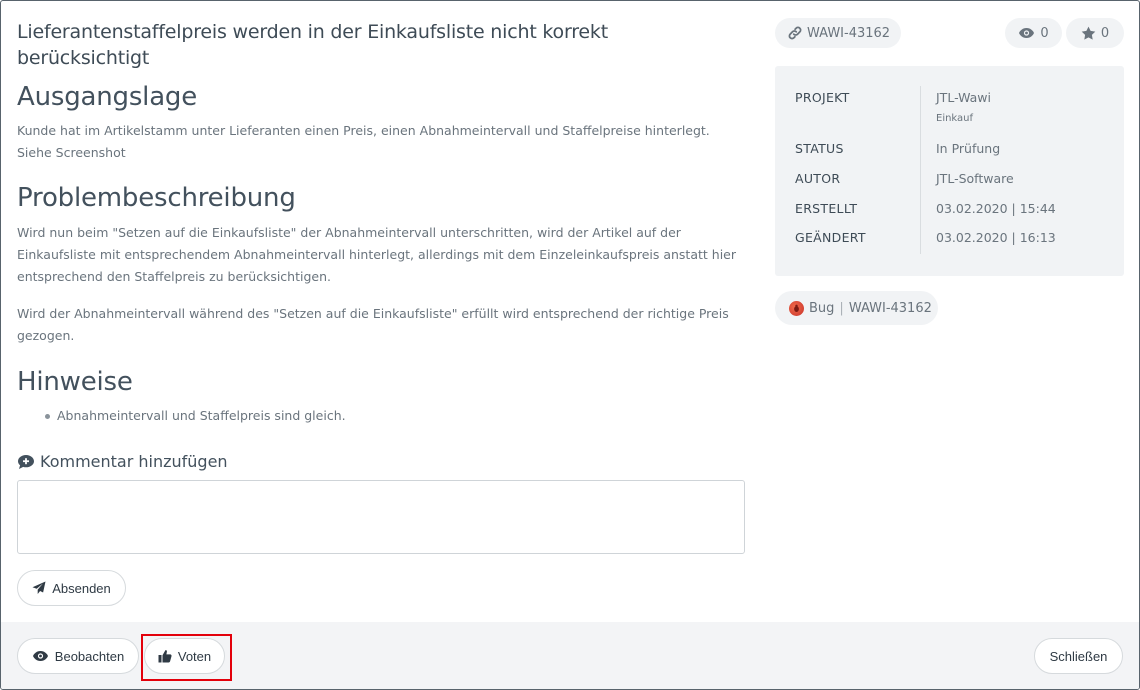  I want to click on paper-plane-icon, so click(39, 588).